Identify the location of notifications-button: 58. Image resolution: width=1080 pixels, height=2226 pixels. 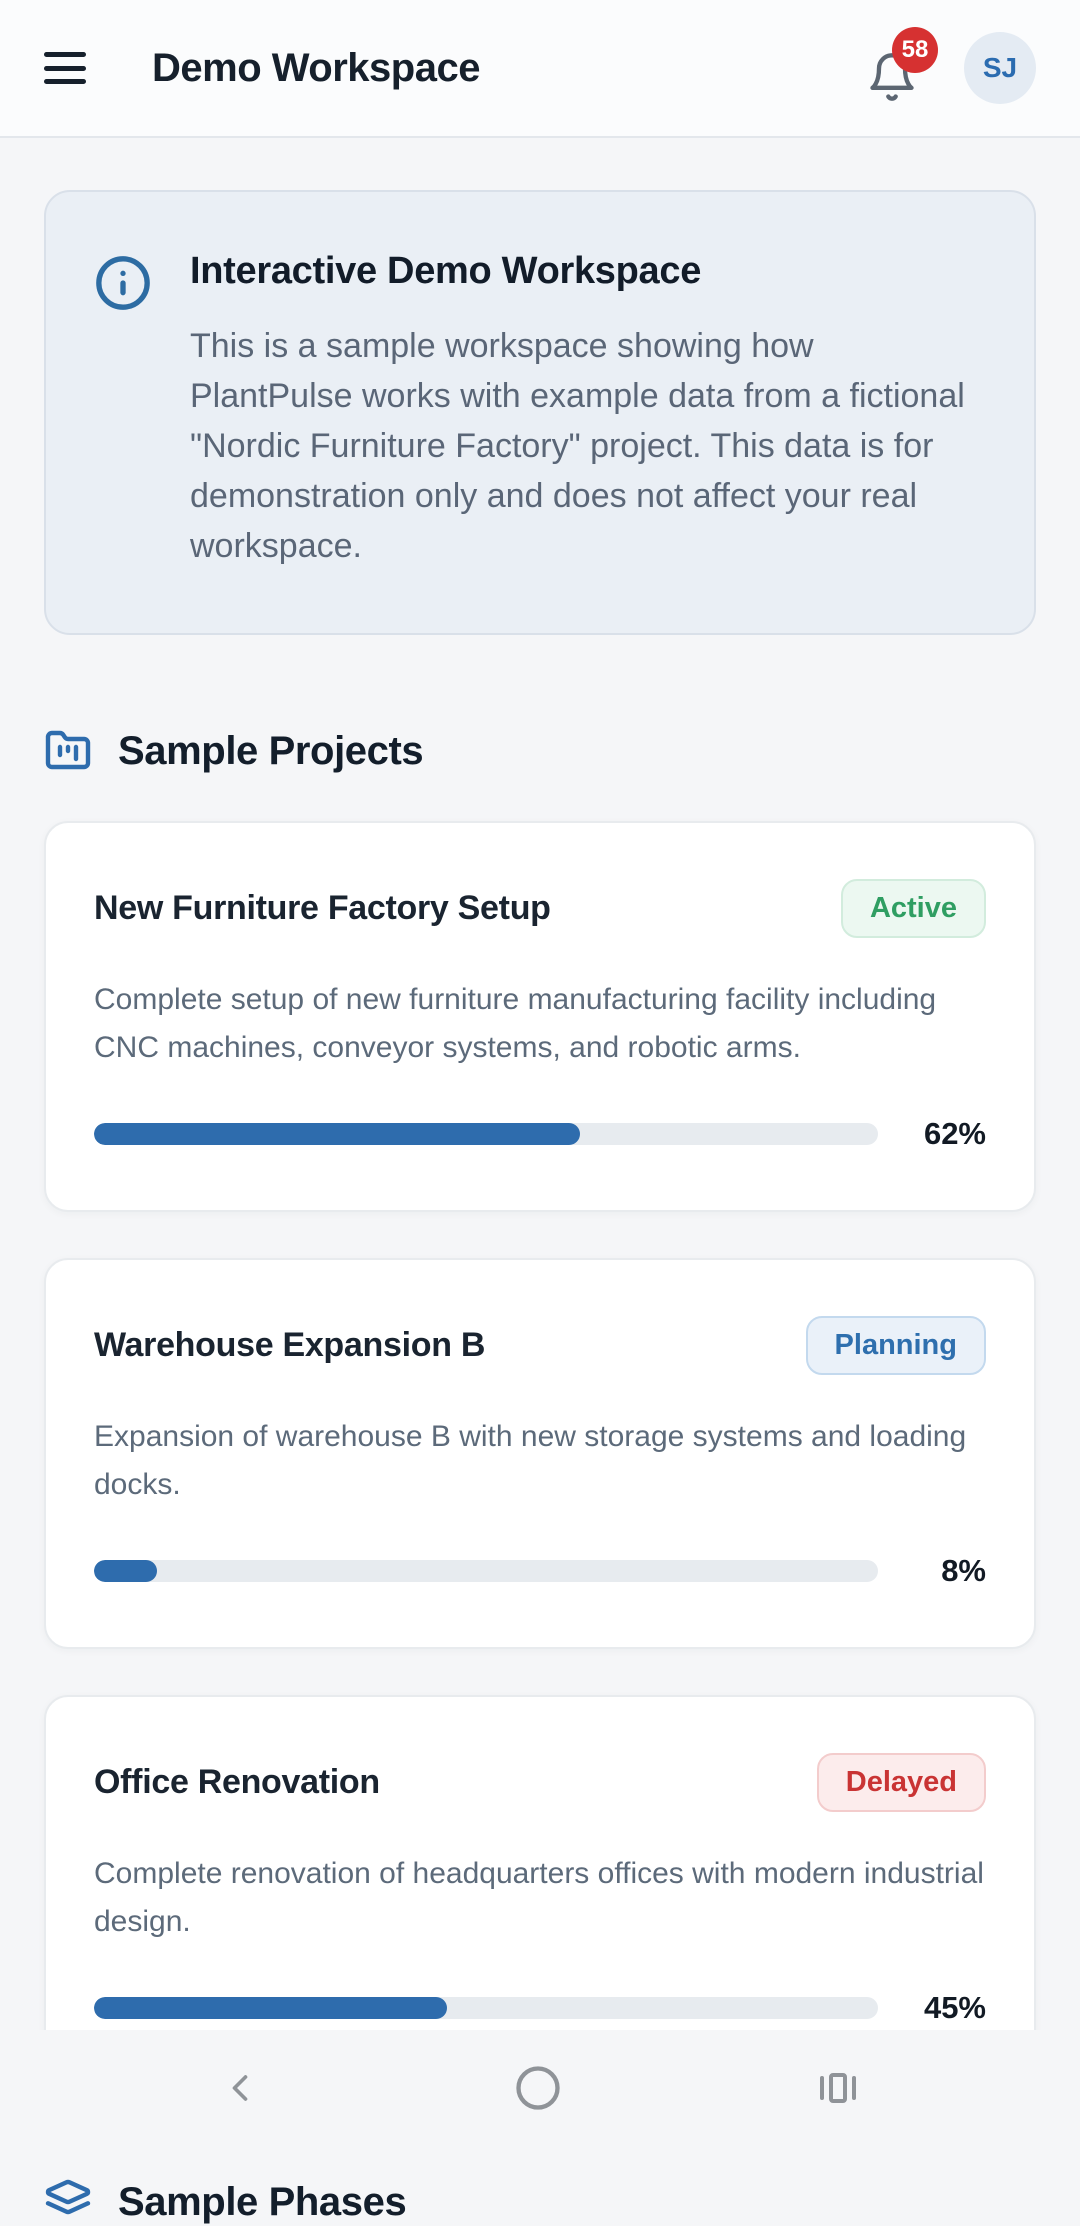
(902, 65).